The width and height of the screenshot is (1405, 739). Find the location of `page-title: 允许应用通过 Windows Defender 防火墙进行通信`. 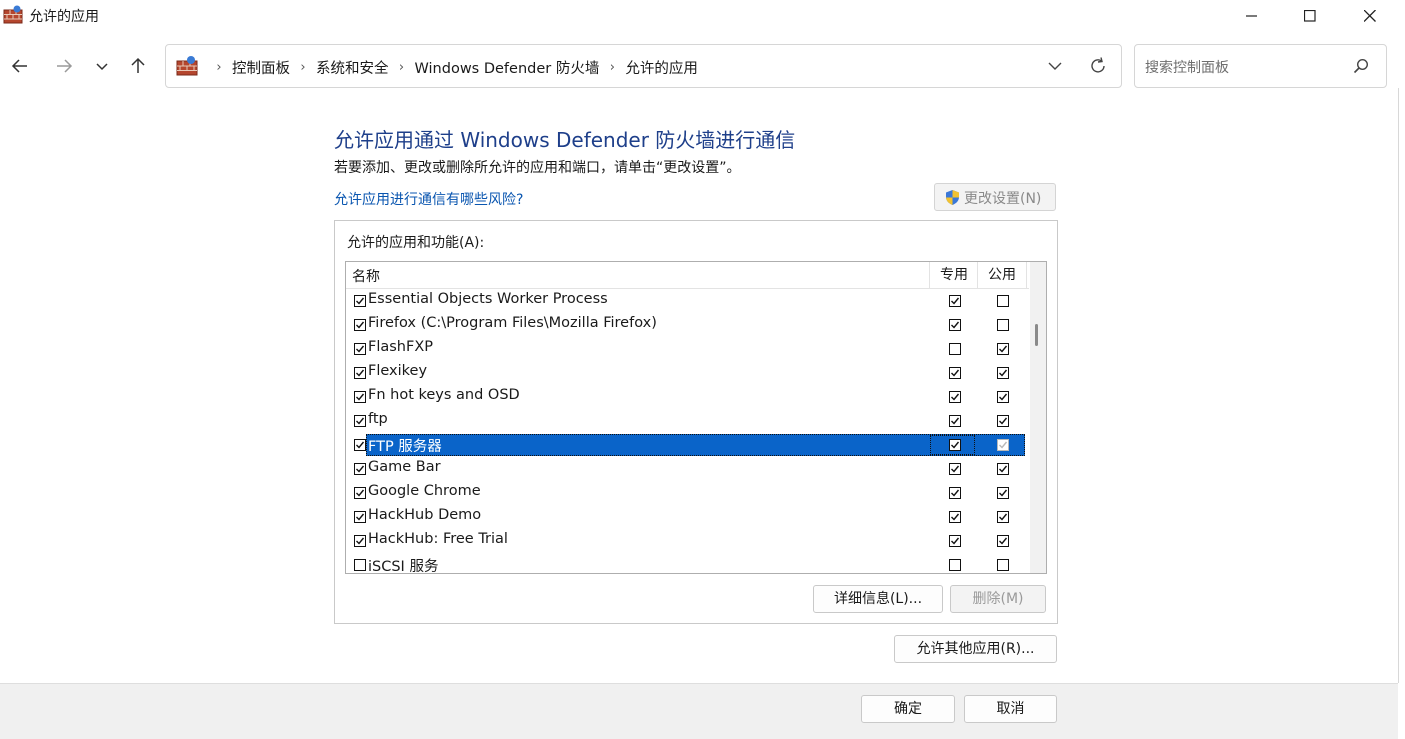

page-title: 允许应用通过 Windows Defender 防火墙进行通信 is located at coordinates (565, 140).